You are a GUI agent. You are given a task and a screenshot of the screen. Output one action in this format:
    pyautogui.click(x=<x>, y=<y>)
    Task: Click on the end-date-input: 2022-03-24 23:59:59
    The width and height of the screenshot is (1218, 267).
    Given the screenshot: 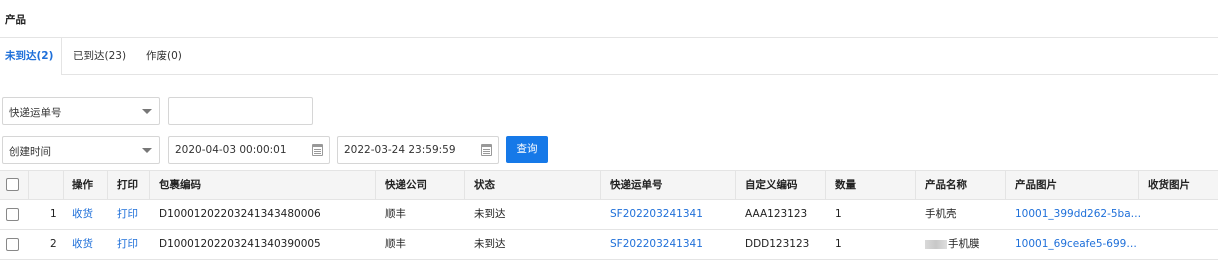 What is the action you would take?
    pyautogui.click(x=418, y=150)
    